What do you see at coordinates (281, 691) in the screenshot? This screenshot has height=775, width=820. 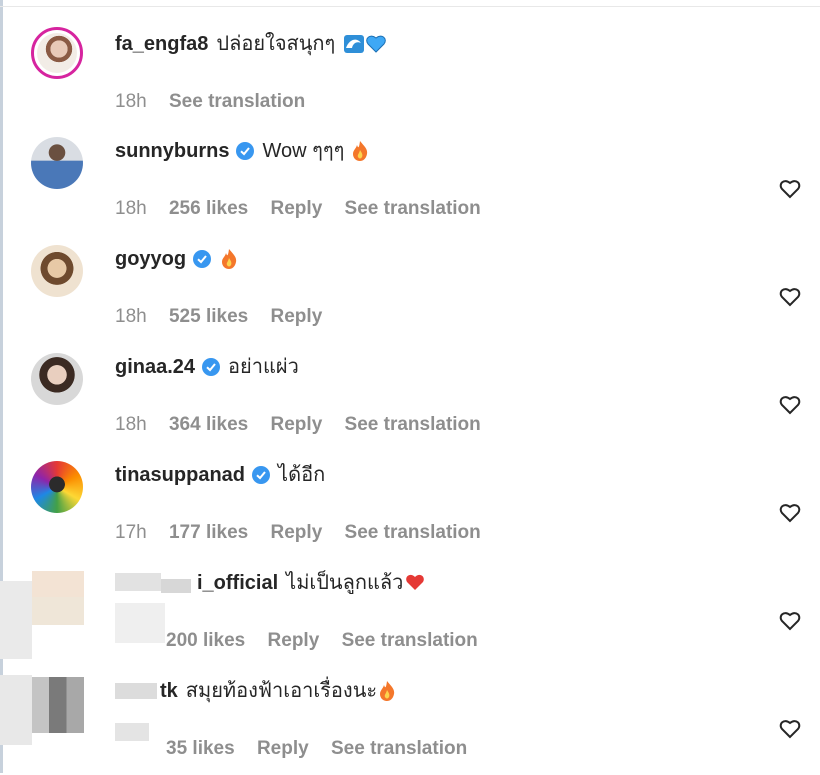 I see `comment-text: สมุยท้องฟ้าเอาเรื่องนะ` at bounding box center [281, 691].